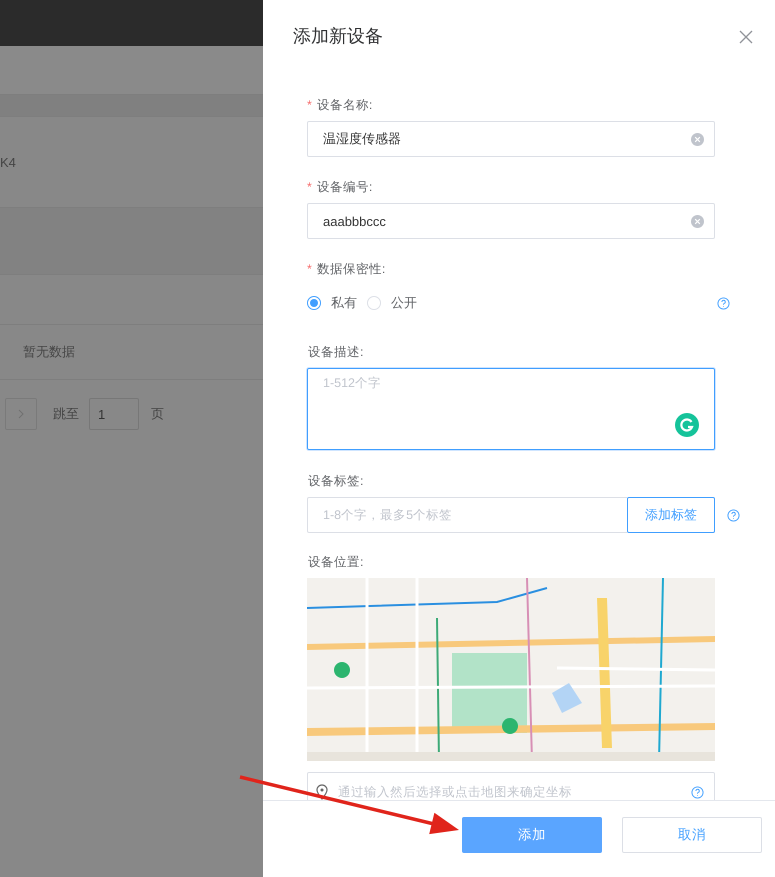  What do you see at coordinates (332, 303) in the screenshot?
I see `radio-option: 私有` at bounding box center [332, 303].